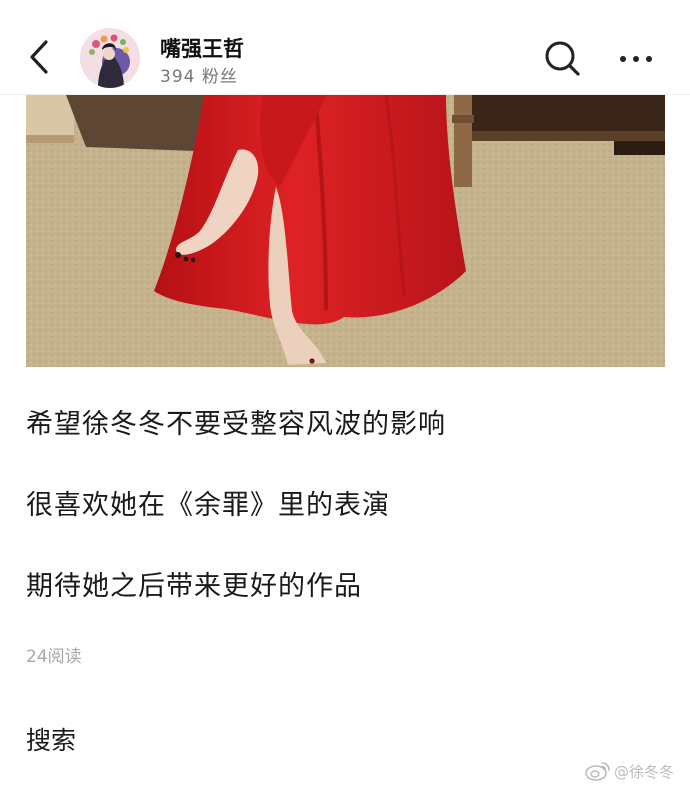 The image size is (690, 786). What do you see at coordinates (199, 77) in the screenshot?
I see `fans-count: 394 粉丝` at bounding box center [199, 77].